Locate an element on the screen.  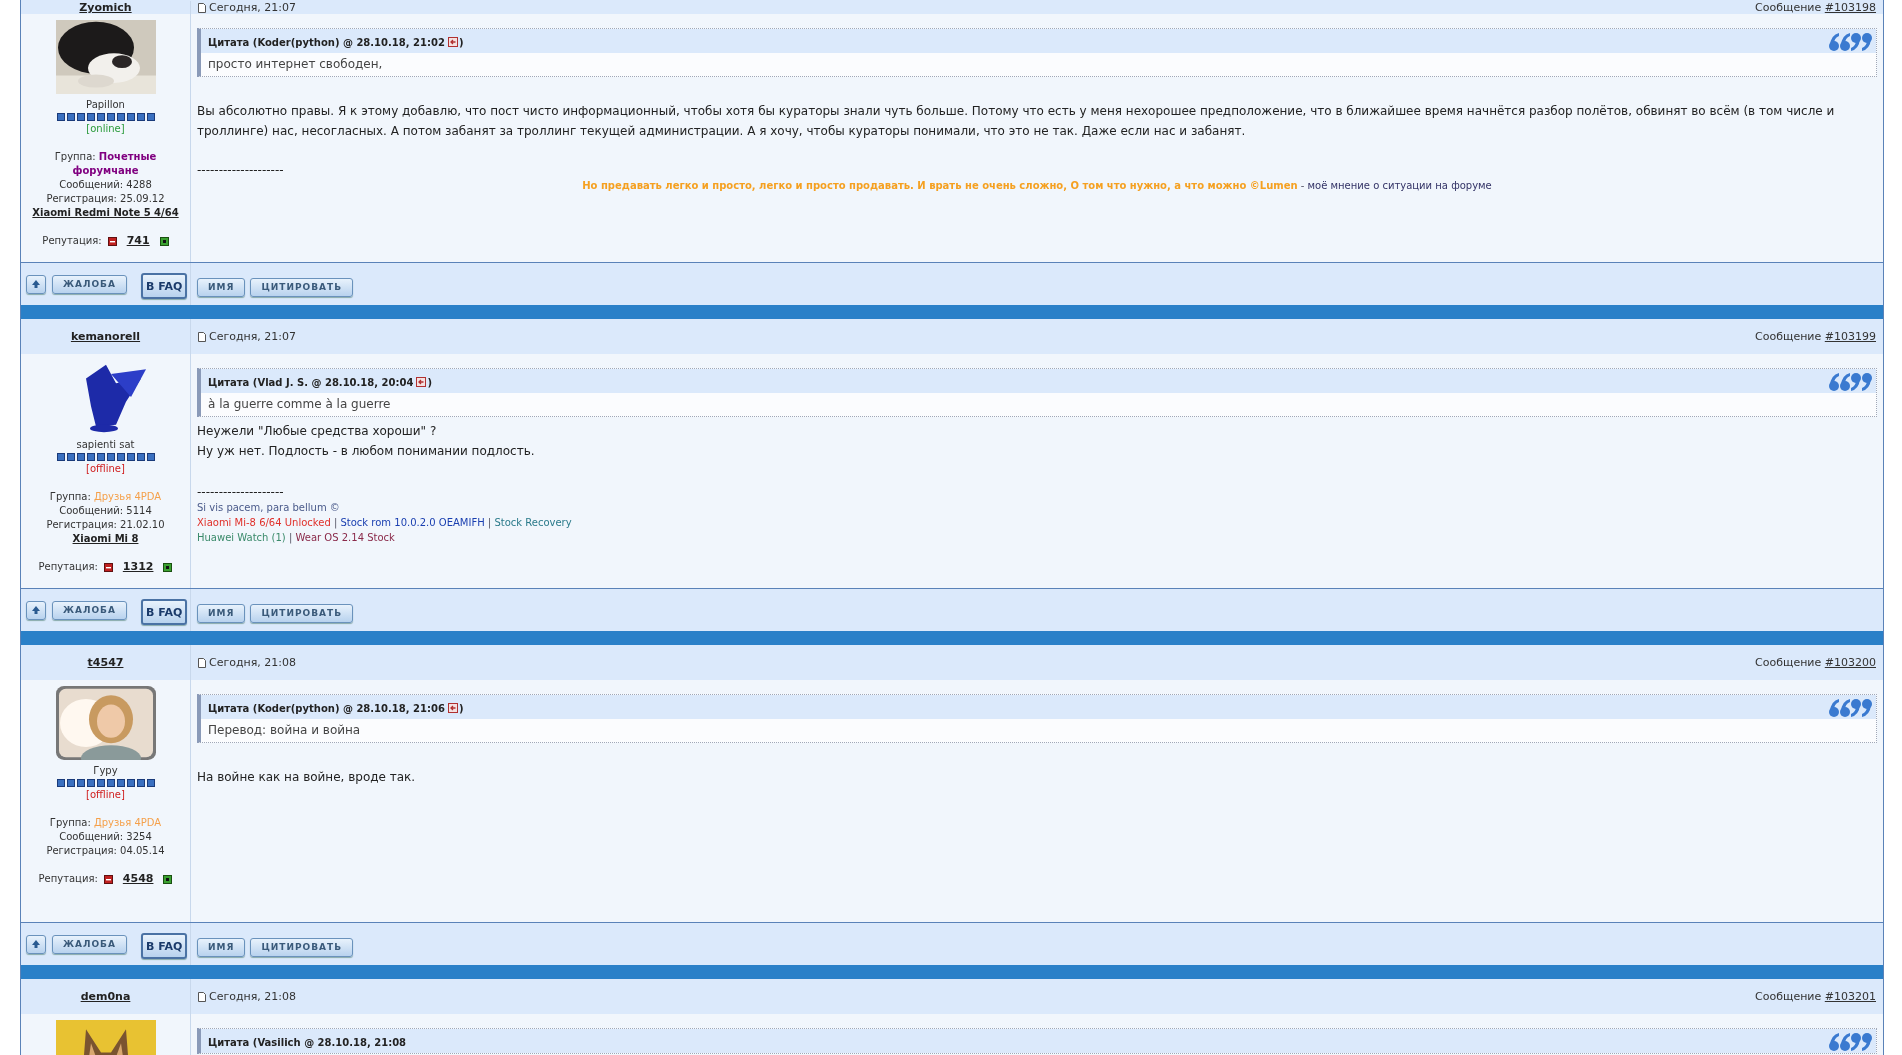
message-count: Сообщений: 3254 is located at coordinates (105, 837).